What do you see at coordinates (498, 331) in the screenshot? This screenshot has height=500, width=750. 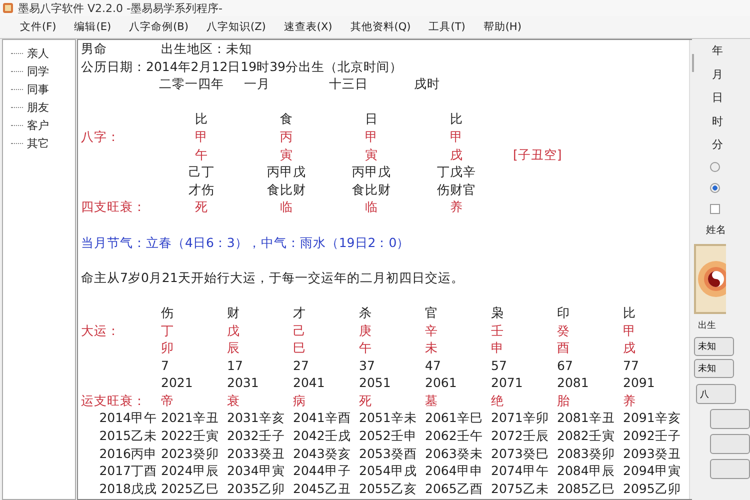 I see `stem-text: 壬` at bounding box center [498, 331].